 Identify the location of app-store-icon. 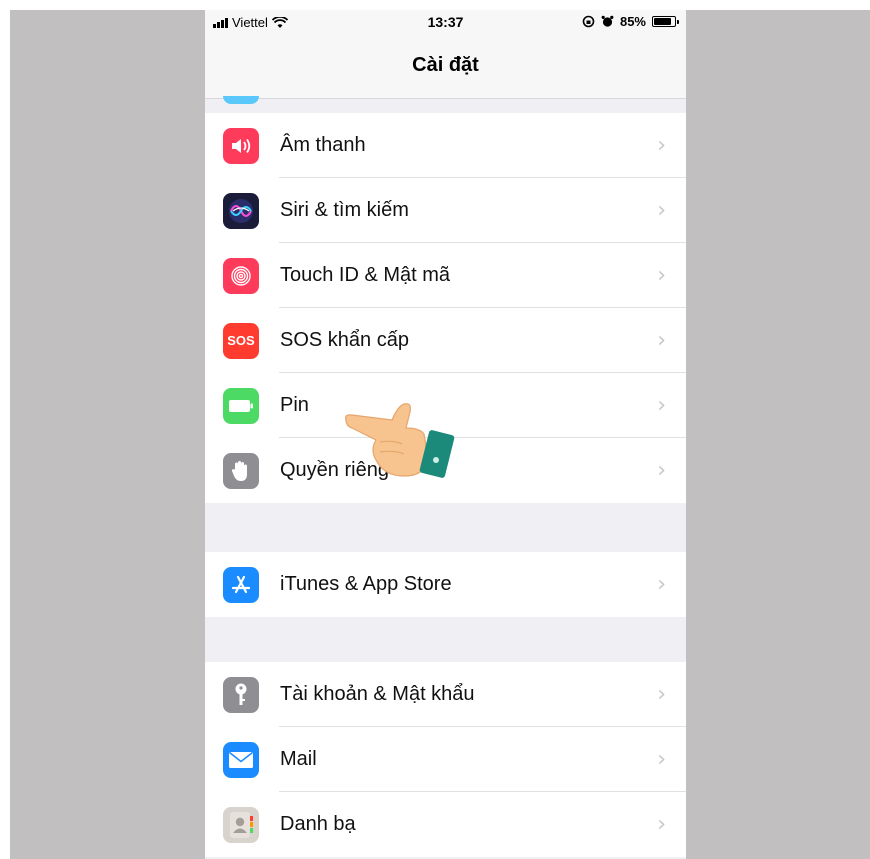
(241, 584).